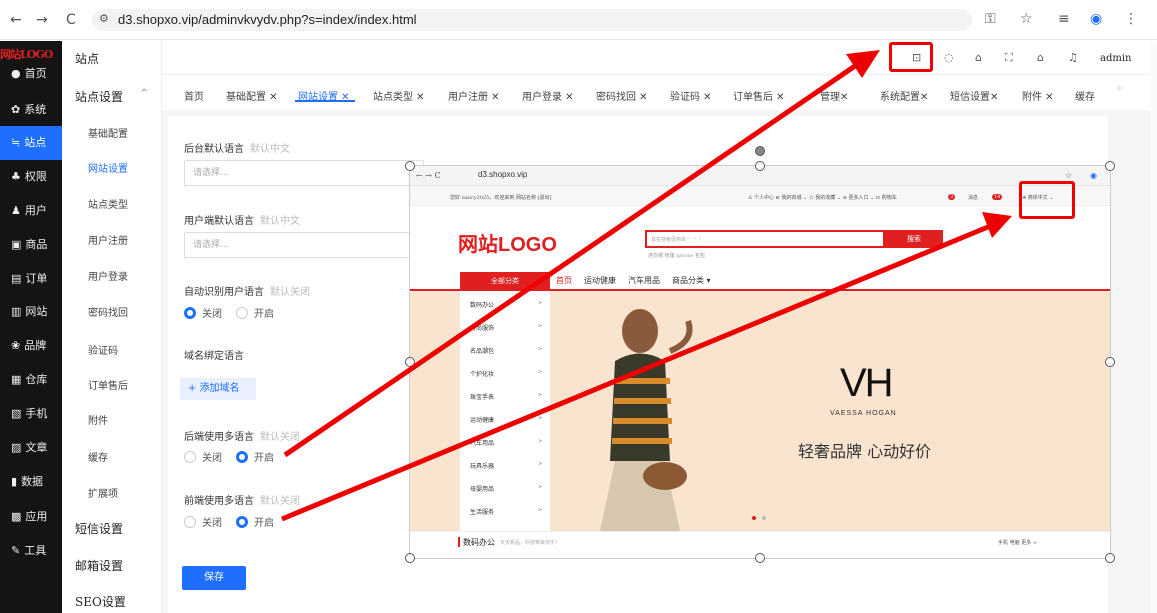  What do you see at coordinates (952, 197) in the screenshot?
I see `embedded-cart-count: 3` at bounding box center [952, 197].